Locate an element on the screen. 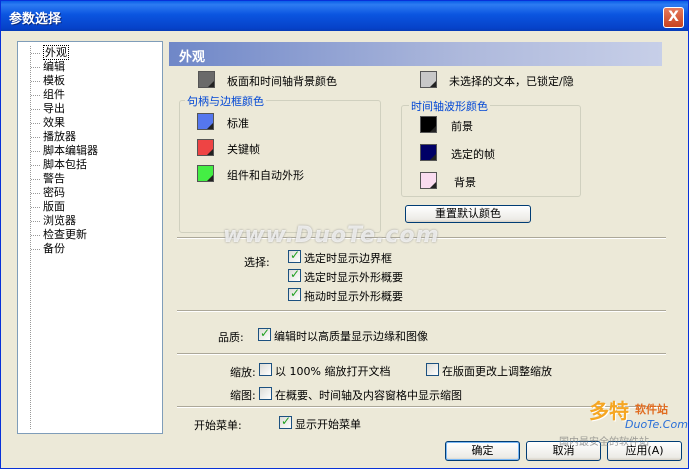 This screenshot has width=689, height=469. start-menu-label: 开始菜单: is located at coordinates (218, 425).